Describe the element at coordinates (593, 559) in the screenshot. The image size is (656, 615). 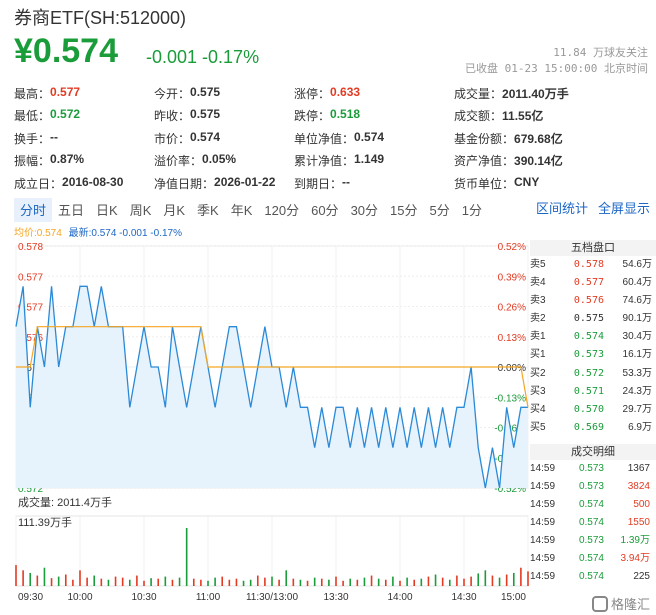
I see `trade-row: 14:59 0.574 3.94万` at that location.